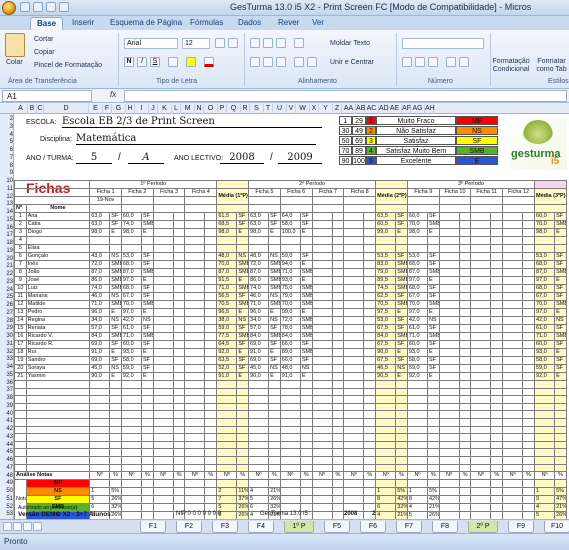  I want to click on align-top-icon, so click(255, 43).